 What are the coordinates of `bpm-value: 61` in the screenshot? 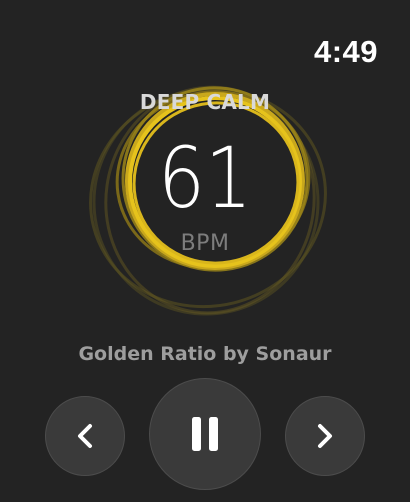 It's located at (205, 178).